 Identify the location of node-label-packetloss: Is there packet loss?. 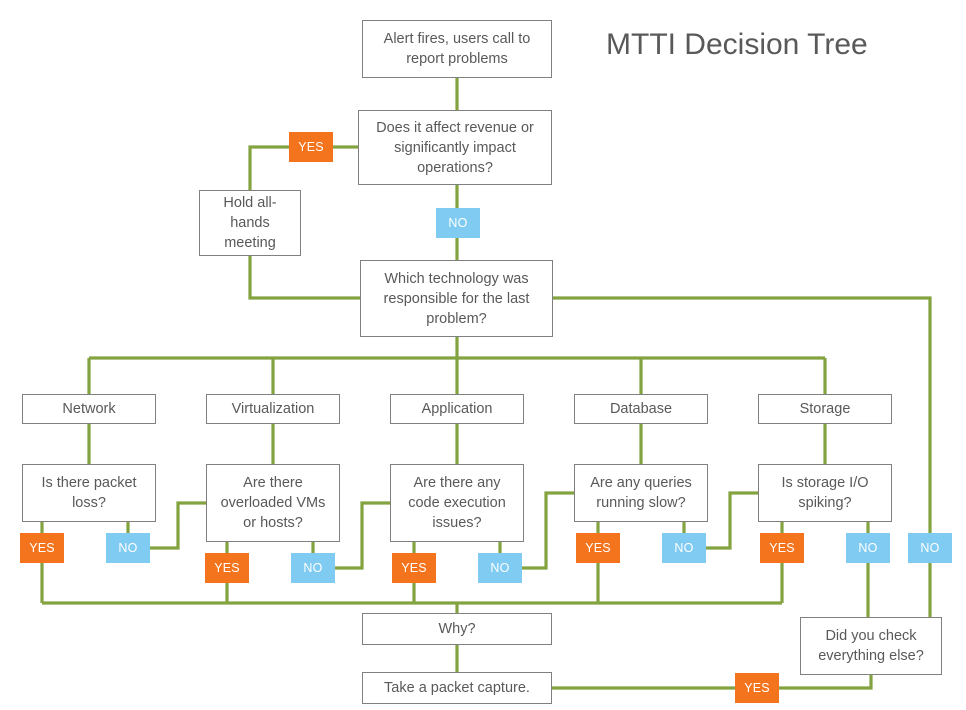
(89, 493).